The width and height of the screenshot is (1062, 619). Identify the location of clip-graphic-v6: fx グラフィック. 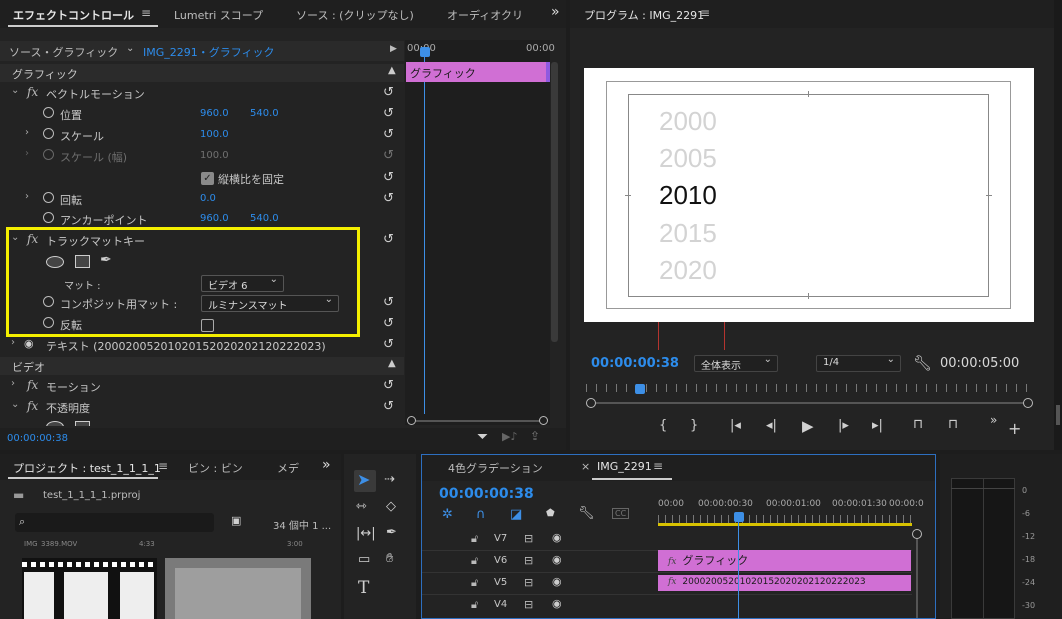
(784, 560).